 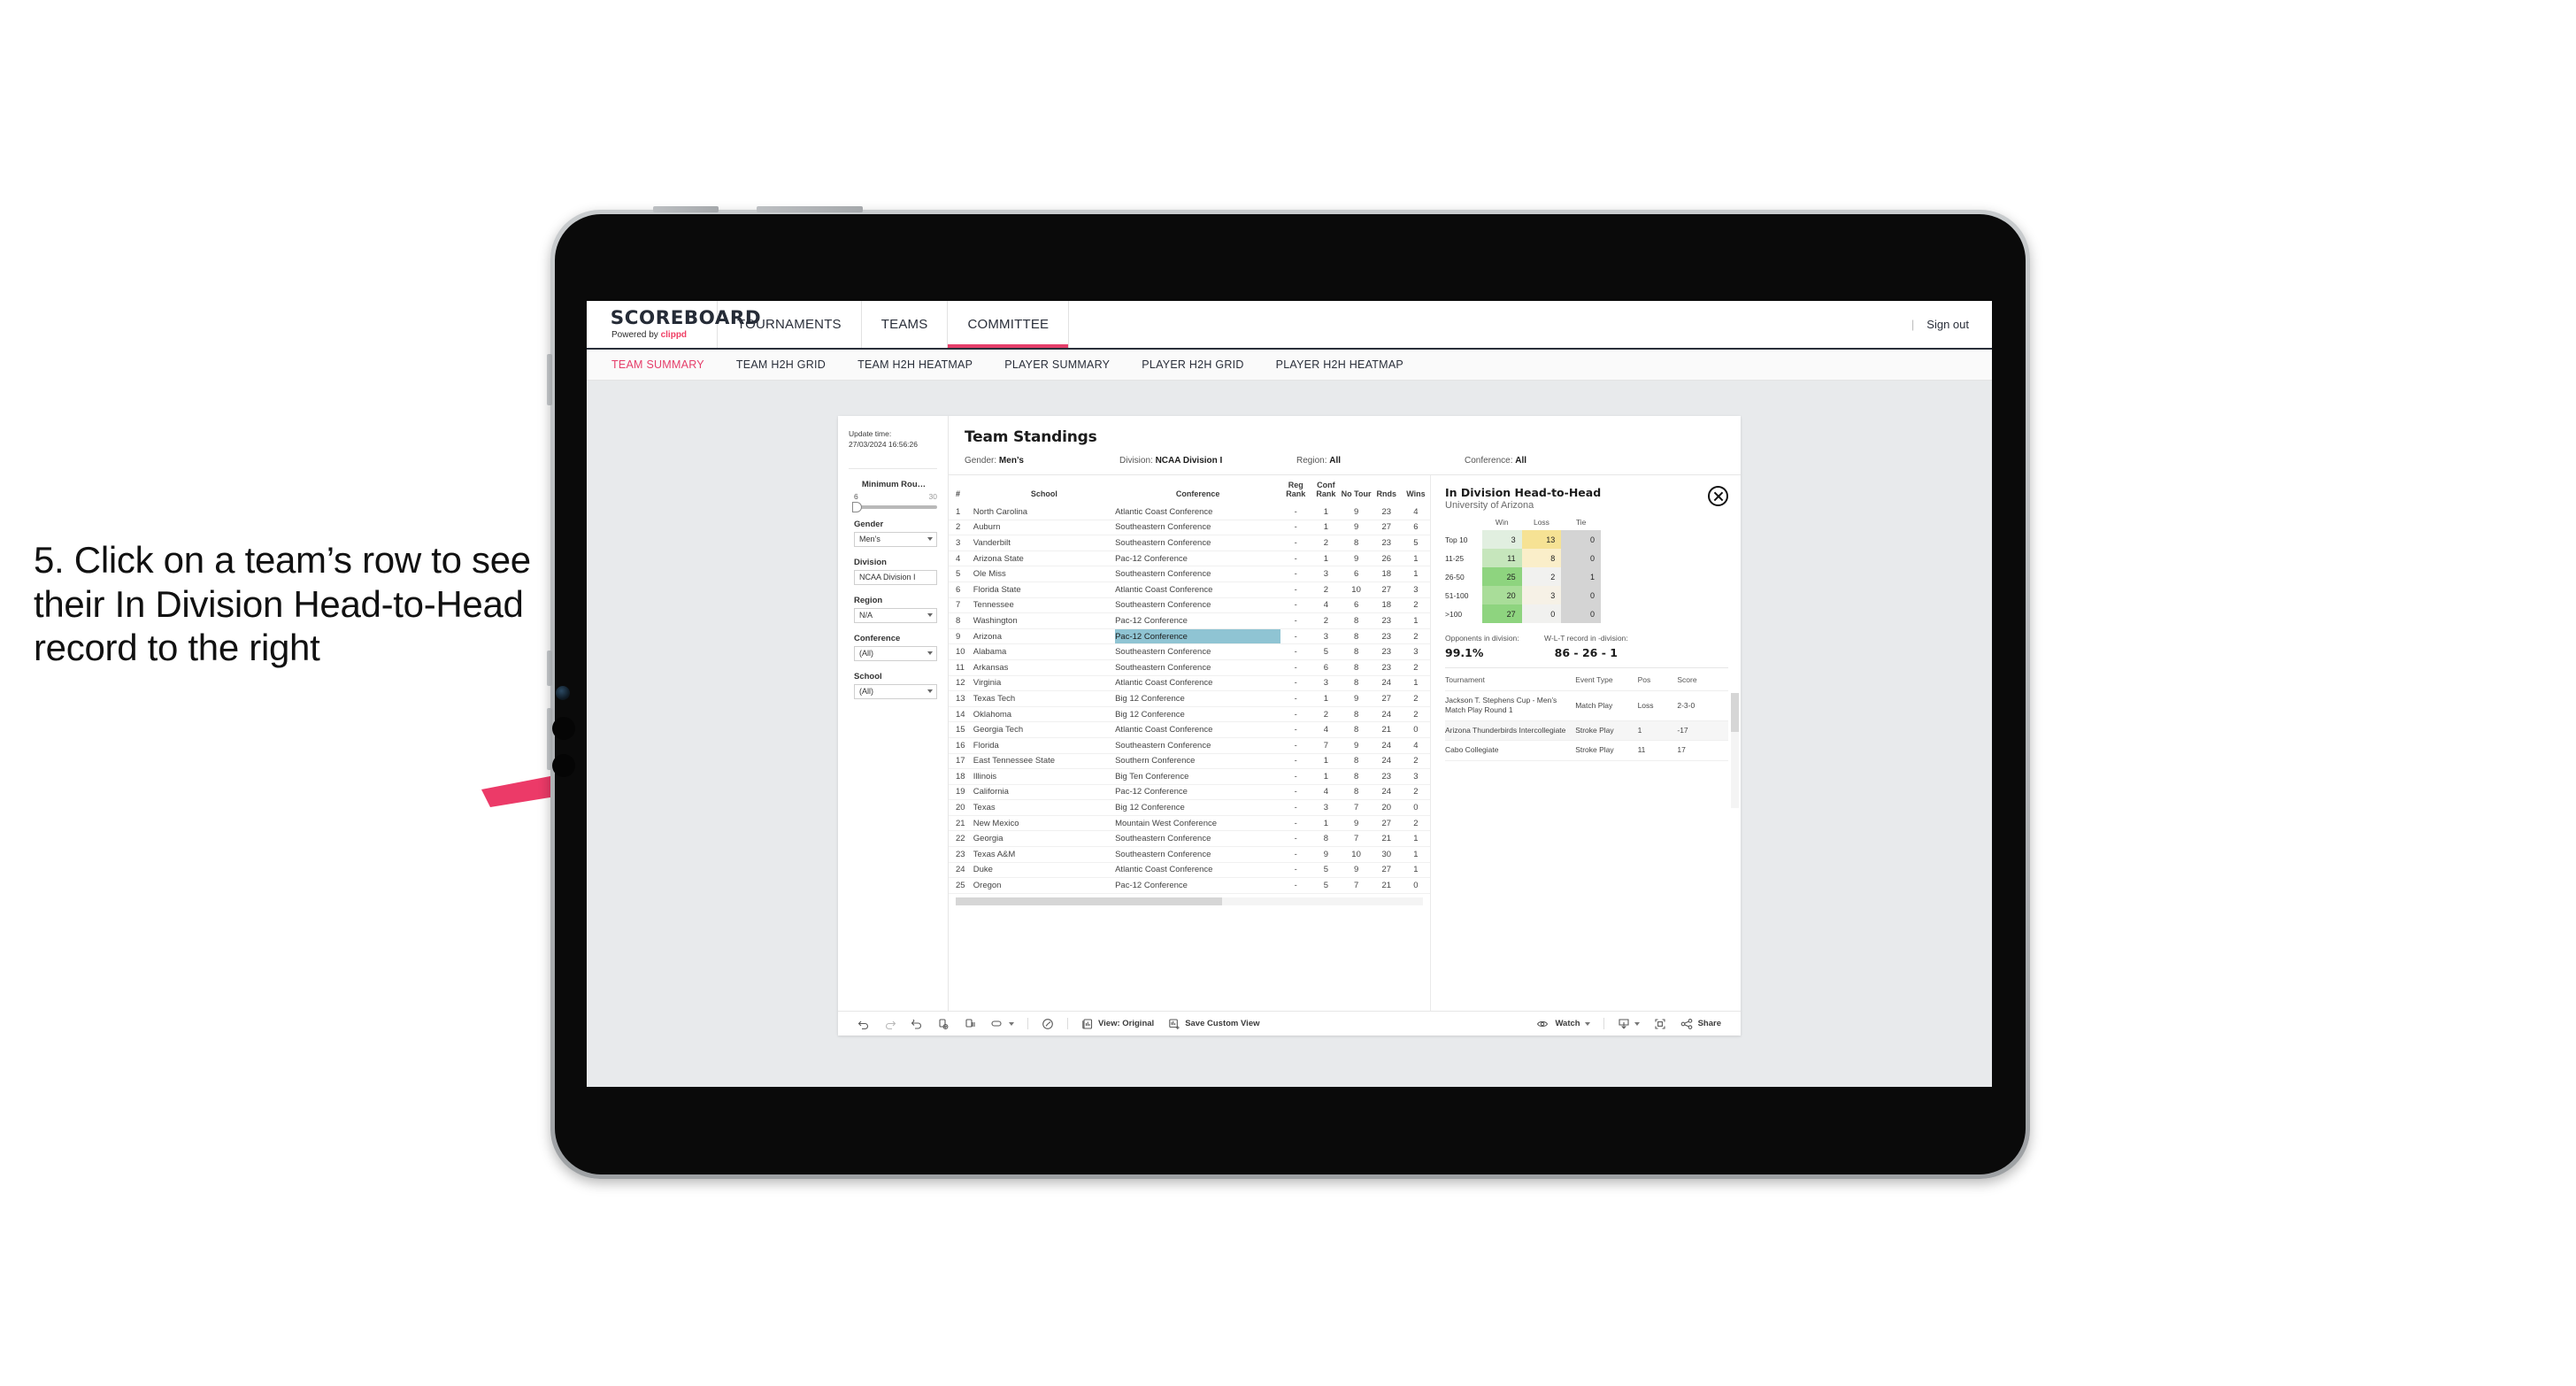 I want to click on signout-button: Sign out, so click(x=1947, y=325).